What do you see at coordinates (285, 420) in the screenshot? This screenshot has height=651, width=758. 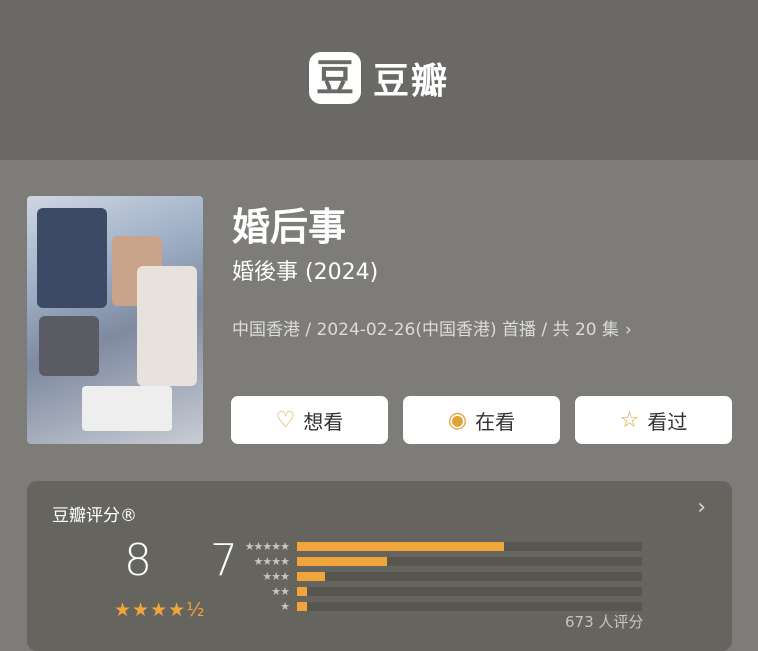 I see `heart-plus-icon: ♡` at bounding box center [285, 420].